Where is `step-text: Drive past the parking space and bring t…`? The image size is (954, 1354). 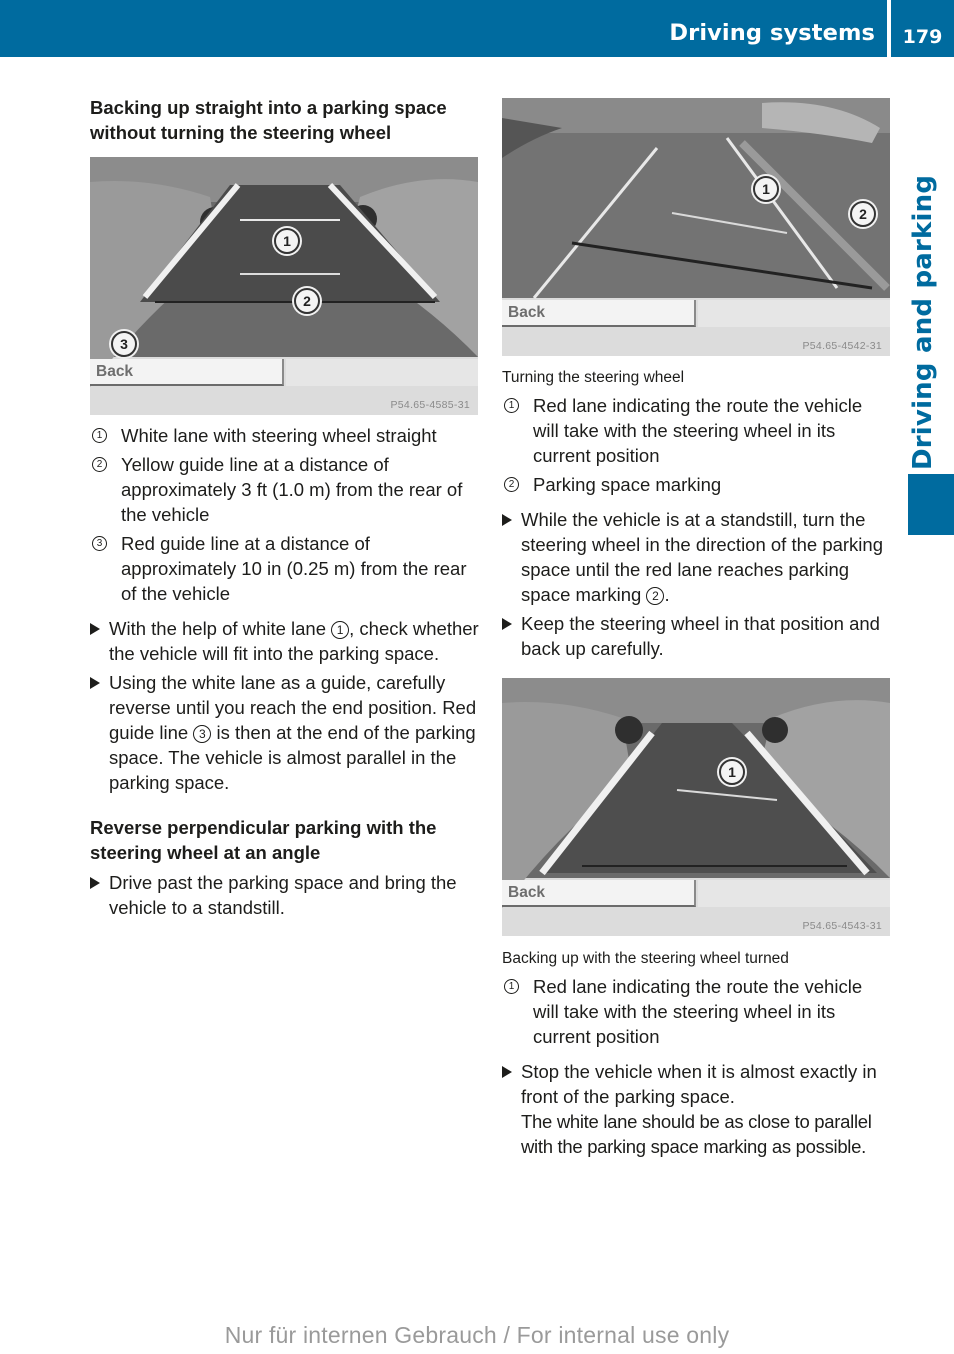 step-text: Drive past the parking space and bring t… is located at coordinates (283, 895).